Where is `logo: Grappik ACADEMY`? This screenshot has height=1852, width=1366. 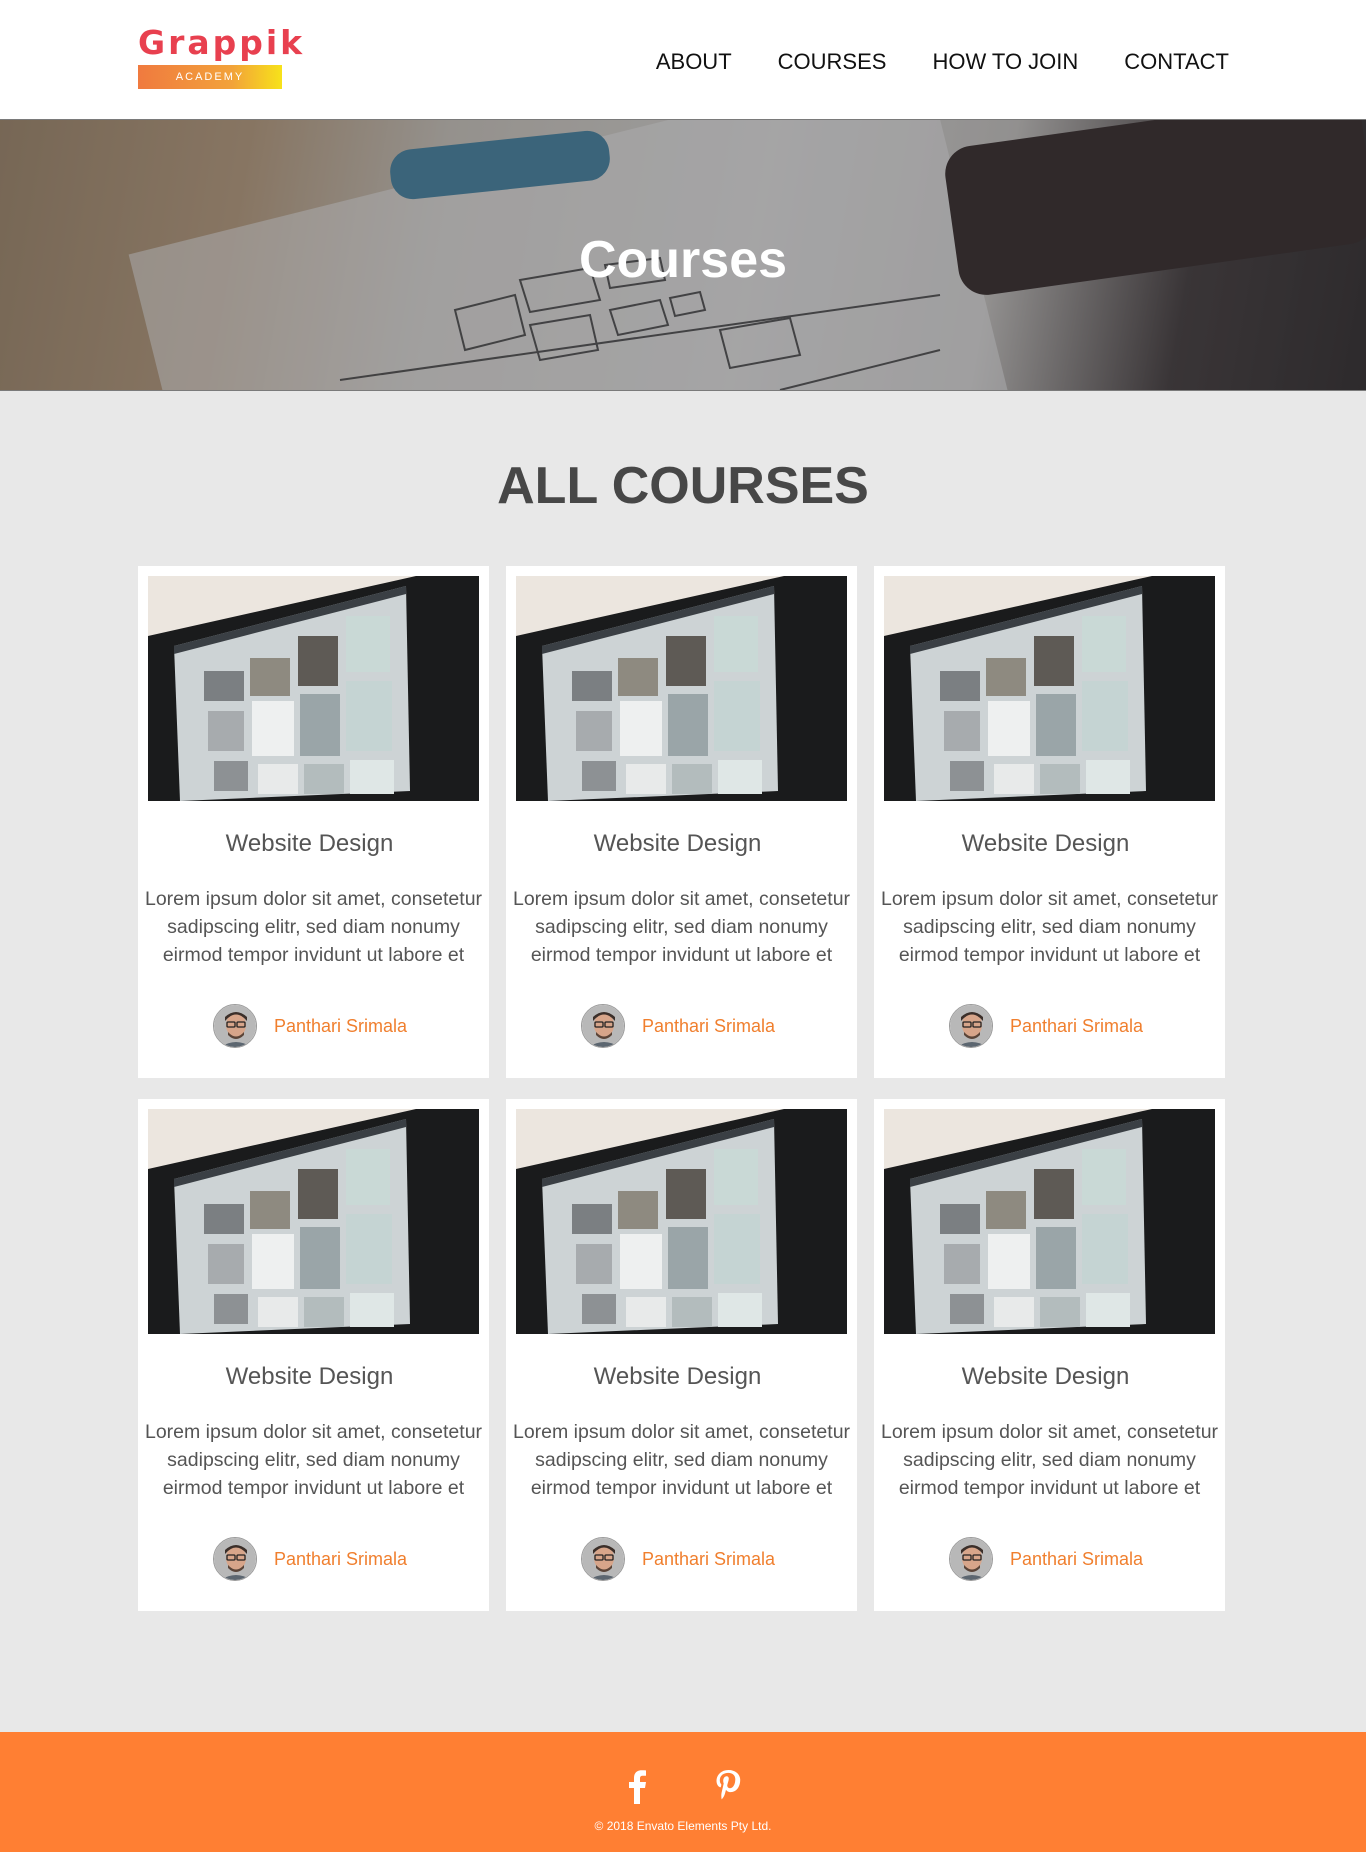
logo: Grappik ACADEMY is located at coordinates (222, 56).